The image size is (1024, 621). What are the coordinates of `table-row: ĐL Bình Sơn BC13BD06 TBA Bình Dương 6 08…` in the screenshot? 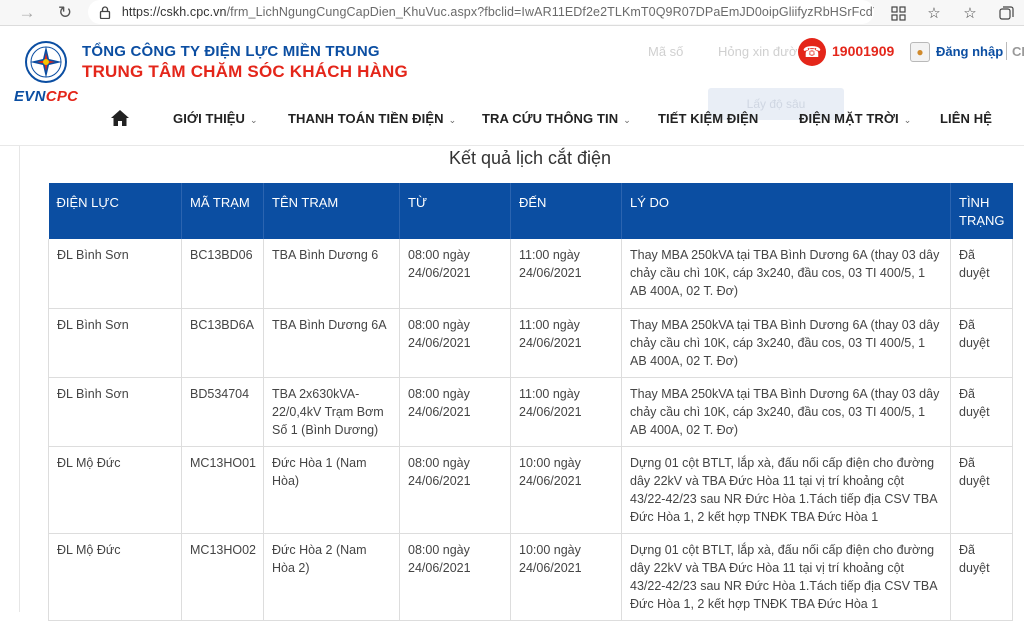 It's located at (530, 274).